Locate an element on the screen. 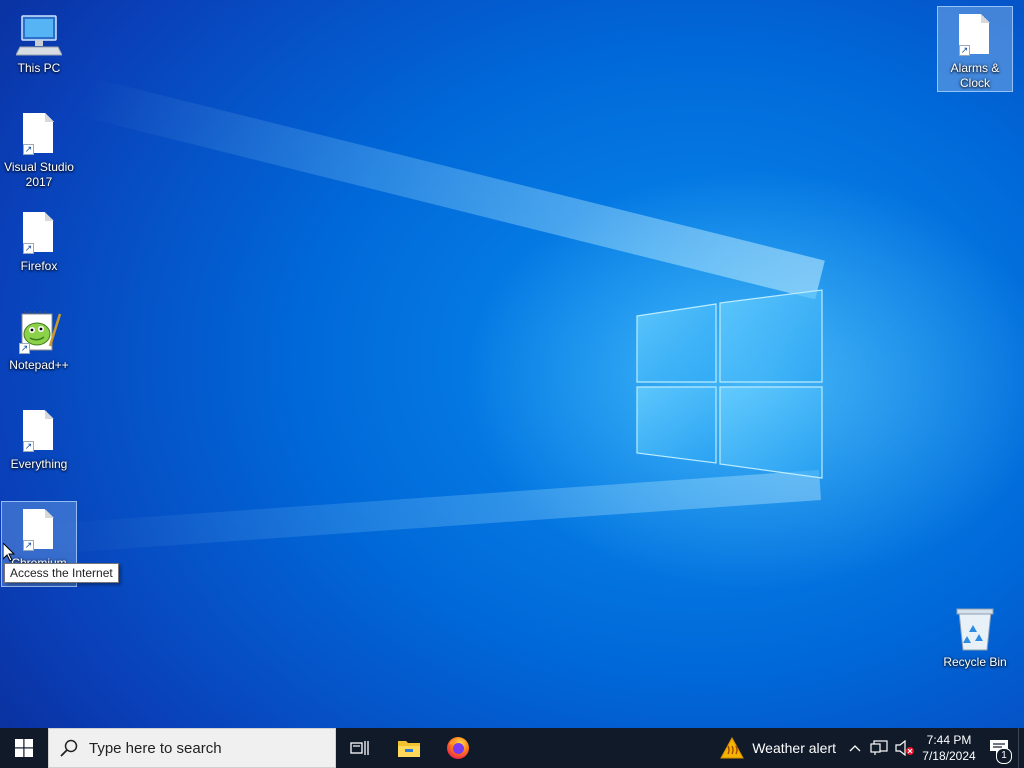 Image resolution: width=1024 pixels, height=768 pixels. desktop-icon-label: Recycle Bin is located at coordinates (975, 662).